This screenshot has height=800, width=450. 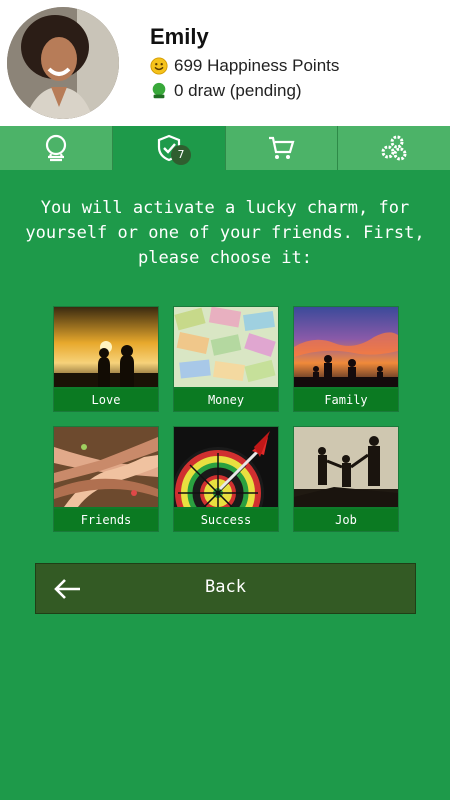 I want to click on tab-lucky-charms, so click(x=169, y=148).